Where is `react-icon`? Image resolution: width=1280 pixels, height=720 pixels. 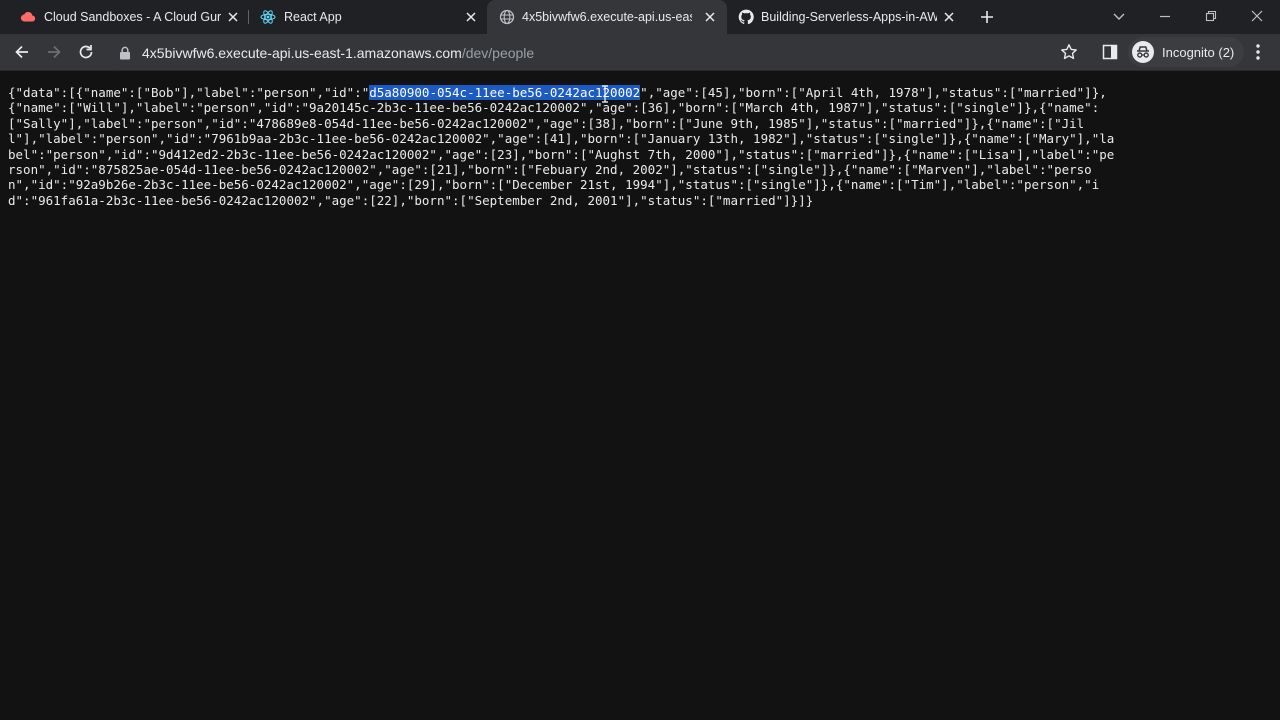 react-icon is located at coordinates (268, 17).